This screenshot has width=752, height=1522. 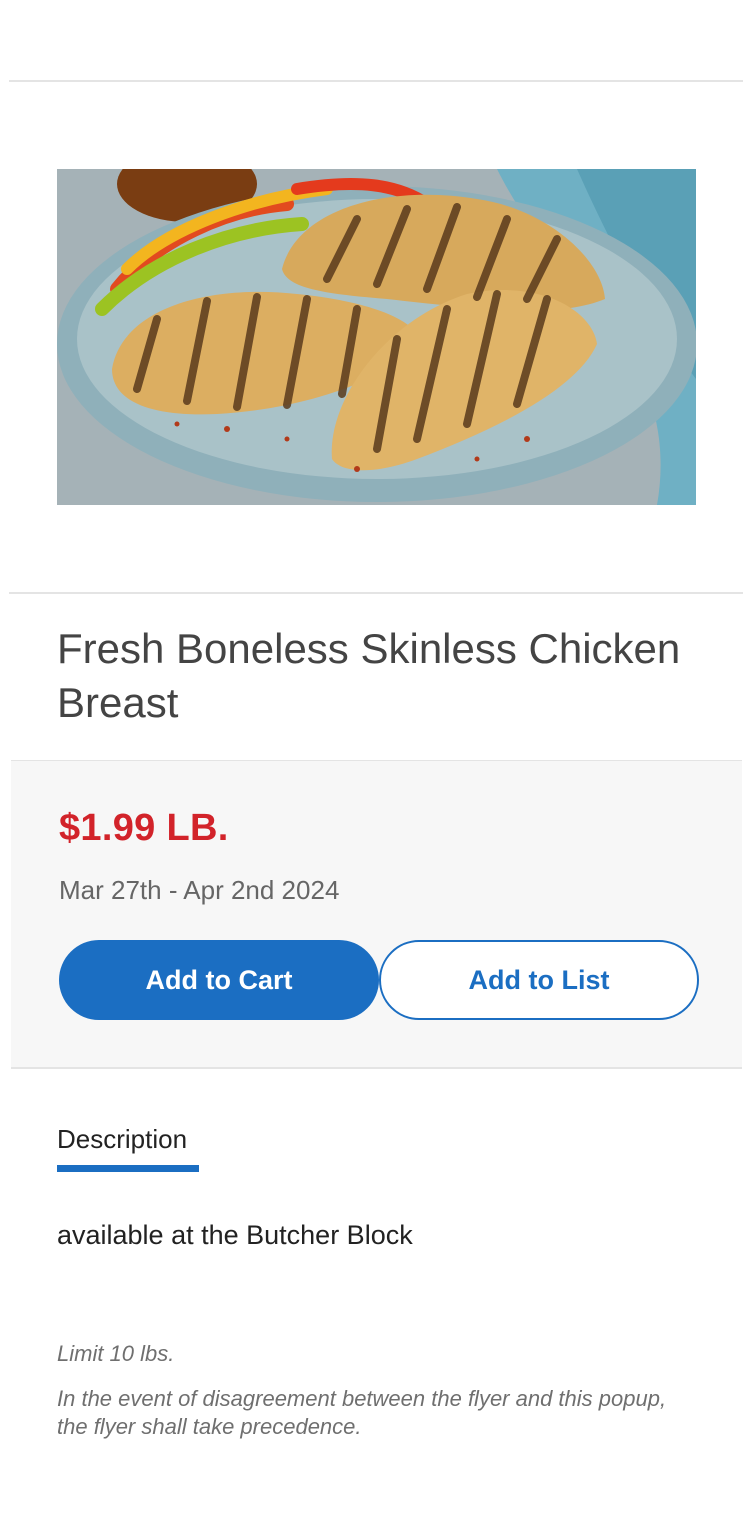 What do you see at coordinates (376, 81) in the screenshot?
I see `divider-top` at bounding box center [376, 81].